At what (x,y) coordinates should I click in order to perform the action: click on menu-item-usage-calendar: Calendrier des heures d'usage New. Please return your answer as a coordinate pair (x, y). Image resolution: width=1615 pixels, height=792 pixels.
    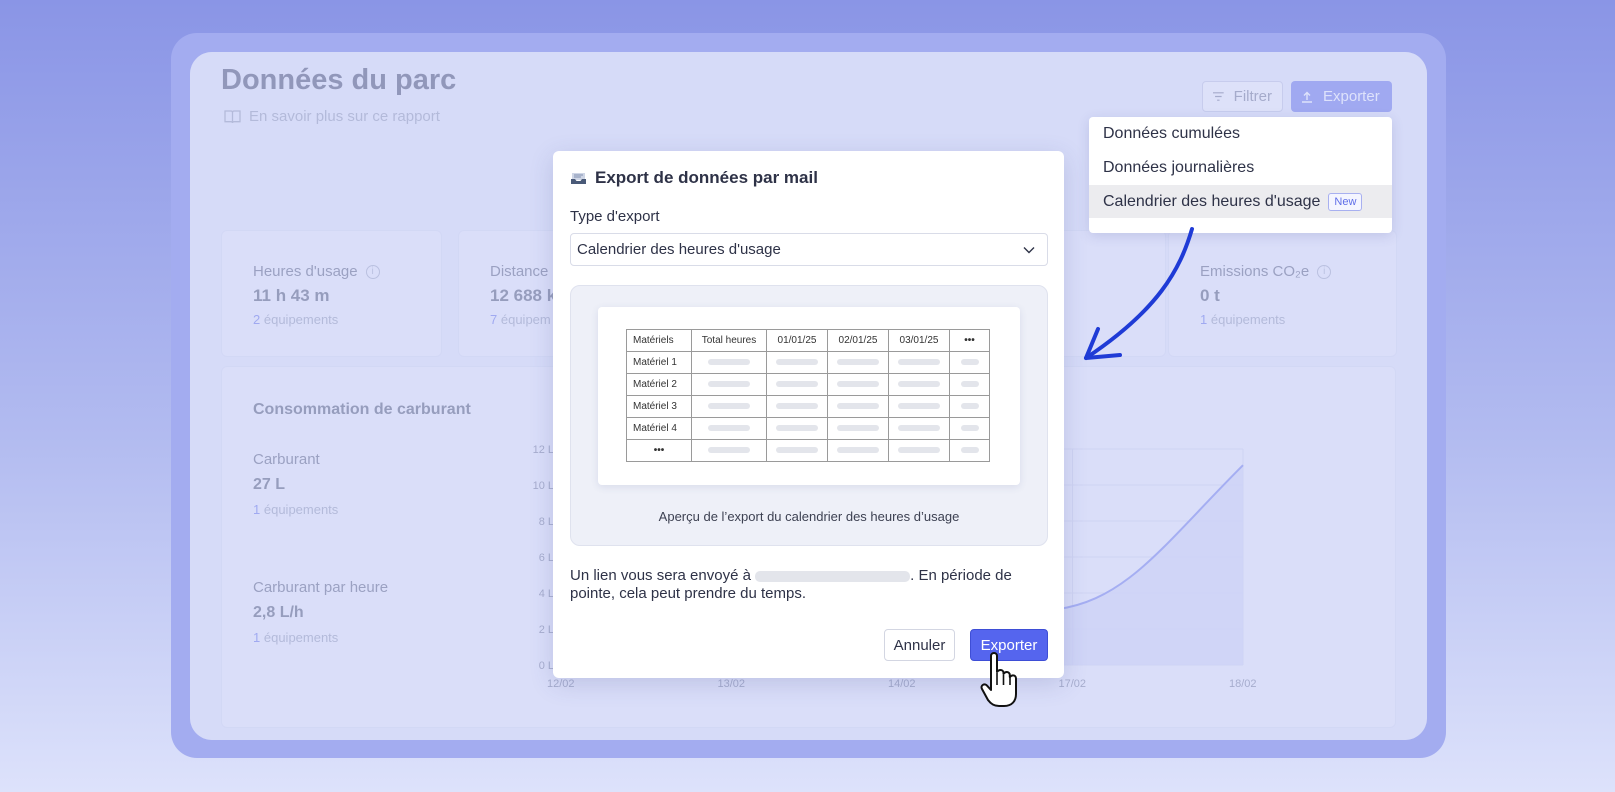
    Looking at the image, I should click on (1240, 201).